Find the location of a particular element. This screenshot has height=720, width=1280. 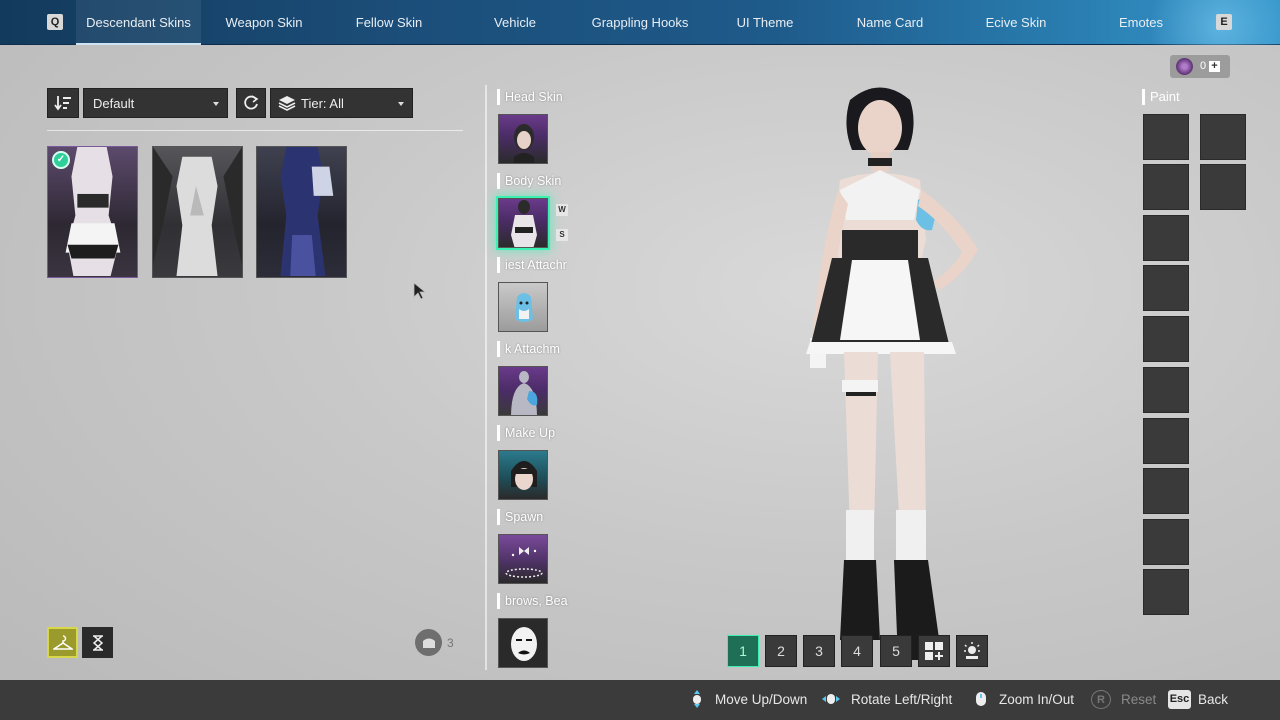

body-skin-icon is located at coordinates (524, 223).